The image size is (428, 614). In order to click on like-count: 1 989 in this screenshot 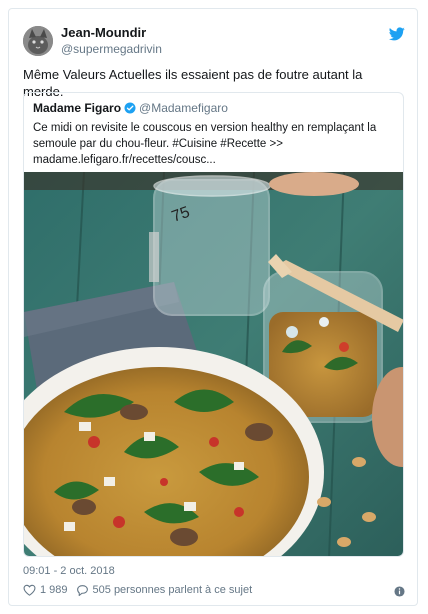, I will do `click(54, 590)`.